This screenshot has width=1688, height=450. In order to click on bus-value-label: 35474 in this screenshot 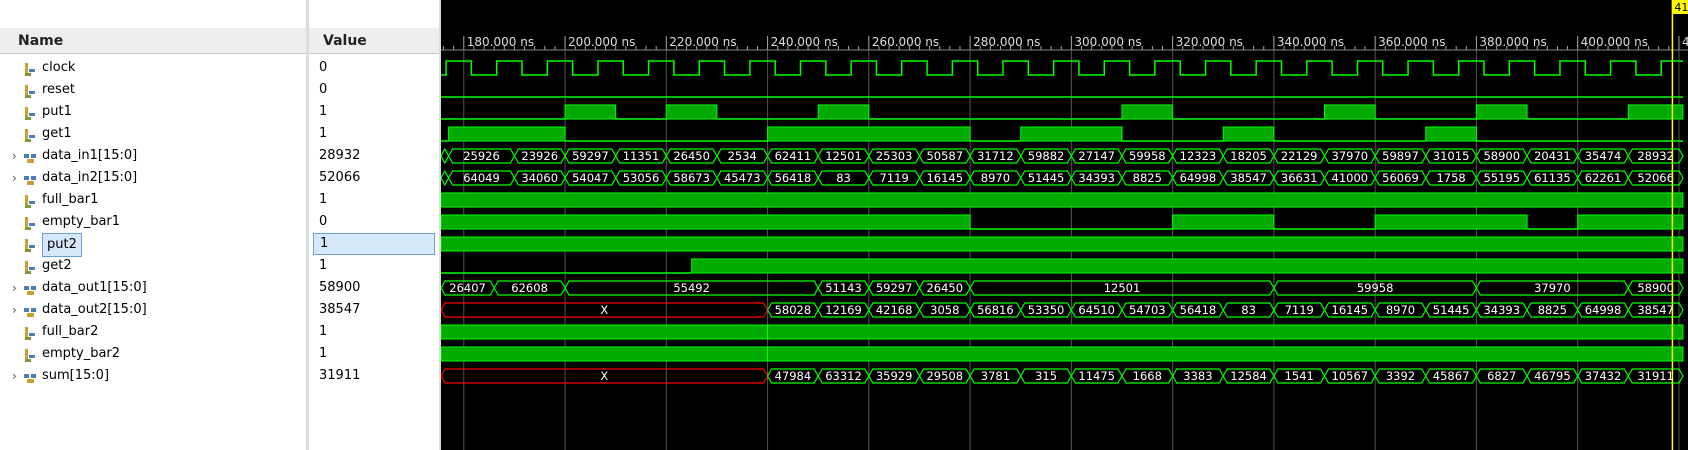, I will do `click(1603, 156)`.